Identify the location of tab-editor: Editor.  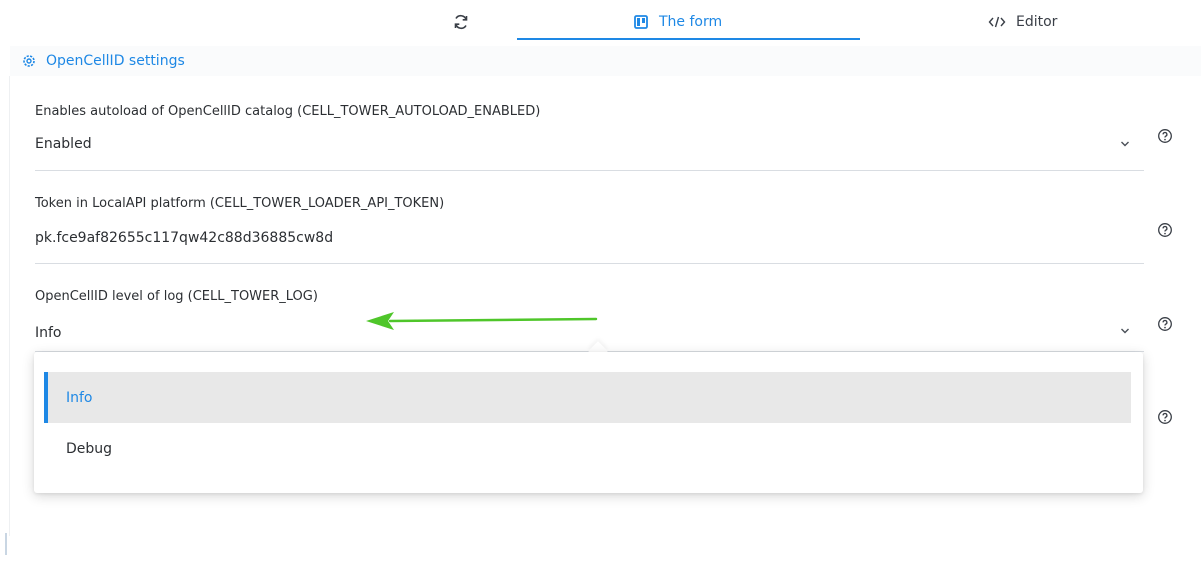
(1022, 22).